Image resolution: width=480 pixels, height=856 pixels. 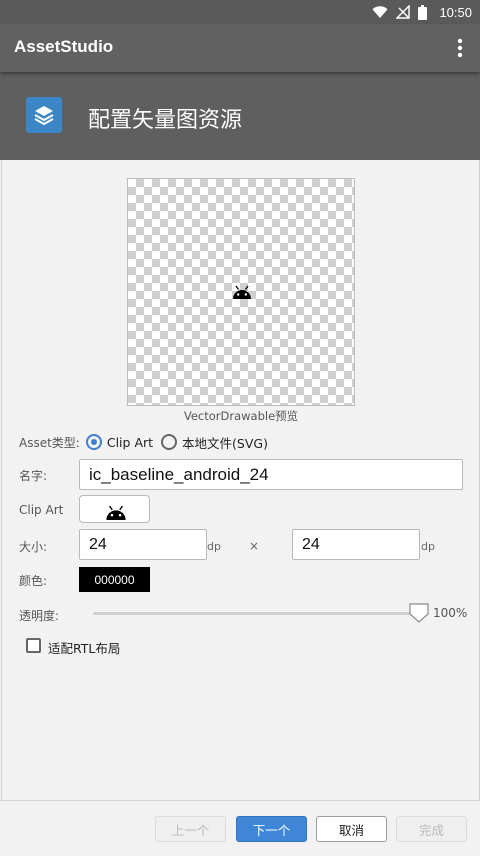 What do you see at coordinates (380, 12) in the screenshot?
I see `wifi-icon` at bounding box center [380, 12].